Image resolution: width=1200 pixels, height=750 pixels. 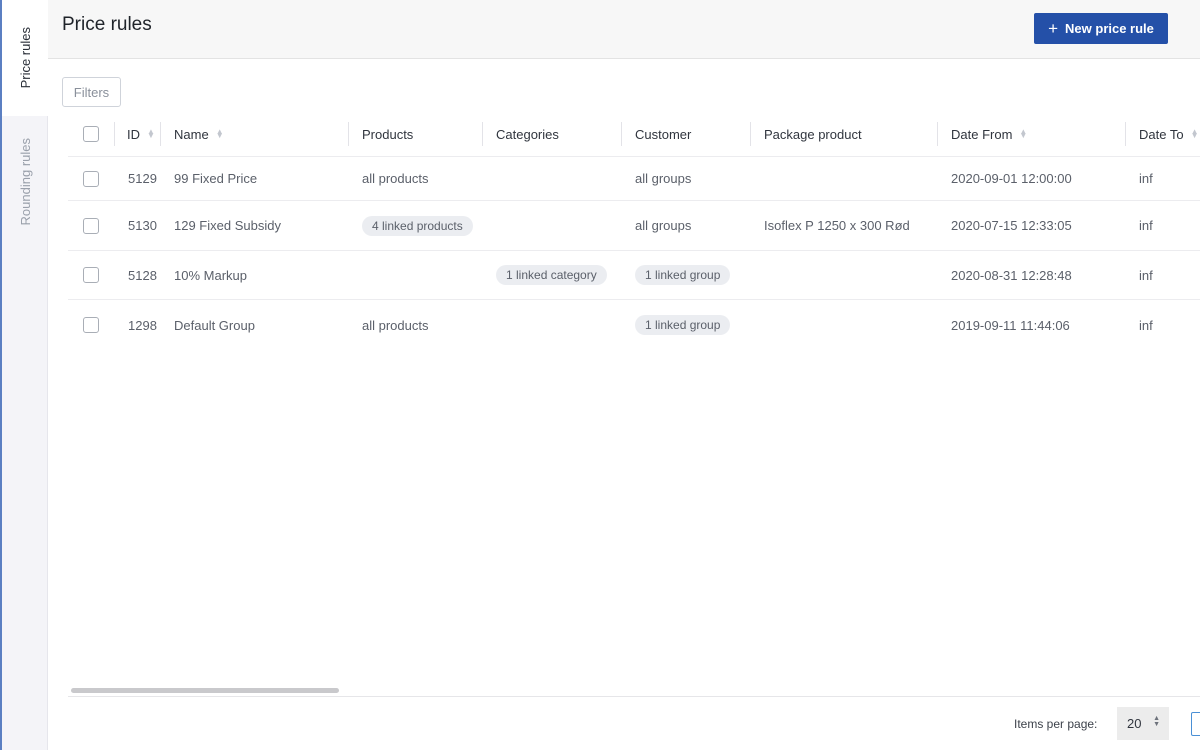 I want to click on column-header-name-label: Name, so click(x=191, y=134).